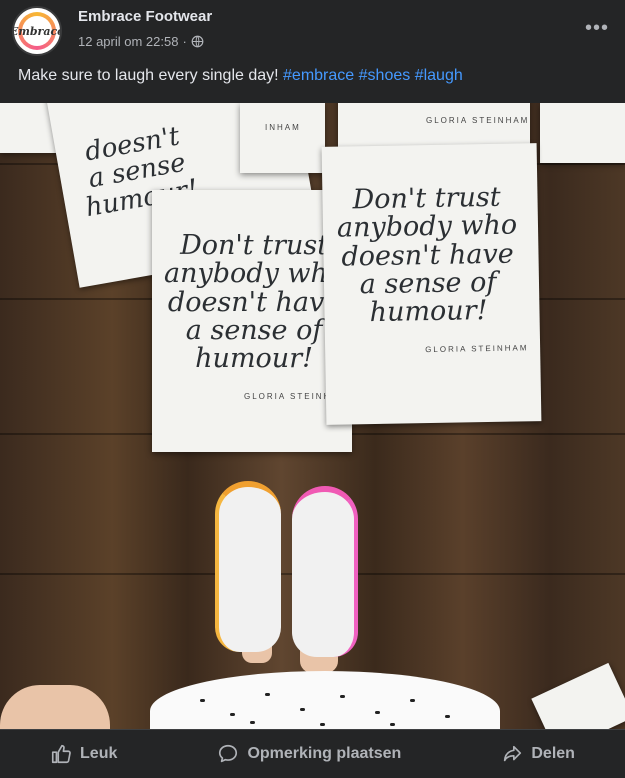 The height and width of the screenshot is (778, 625). What do you see at coordinates (318, 75) in the screenshot?
I see `hashtag-embrace: #embrace` at bounding box center [318, 75].